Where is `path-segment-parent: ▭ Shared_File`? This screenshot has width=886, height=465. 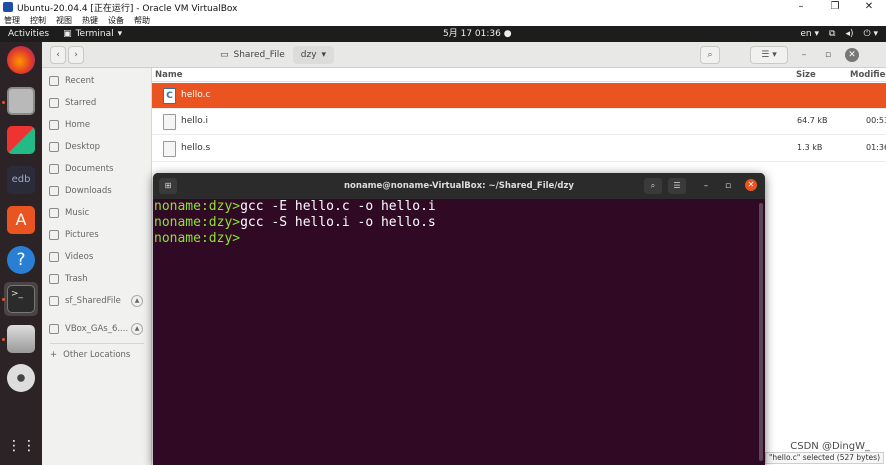 path-segment-parent: ▭ Shared_File is located at coordinates (252, 55).